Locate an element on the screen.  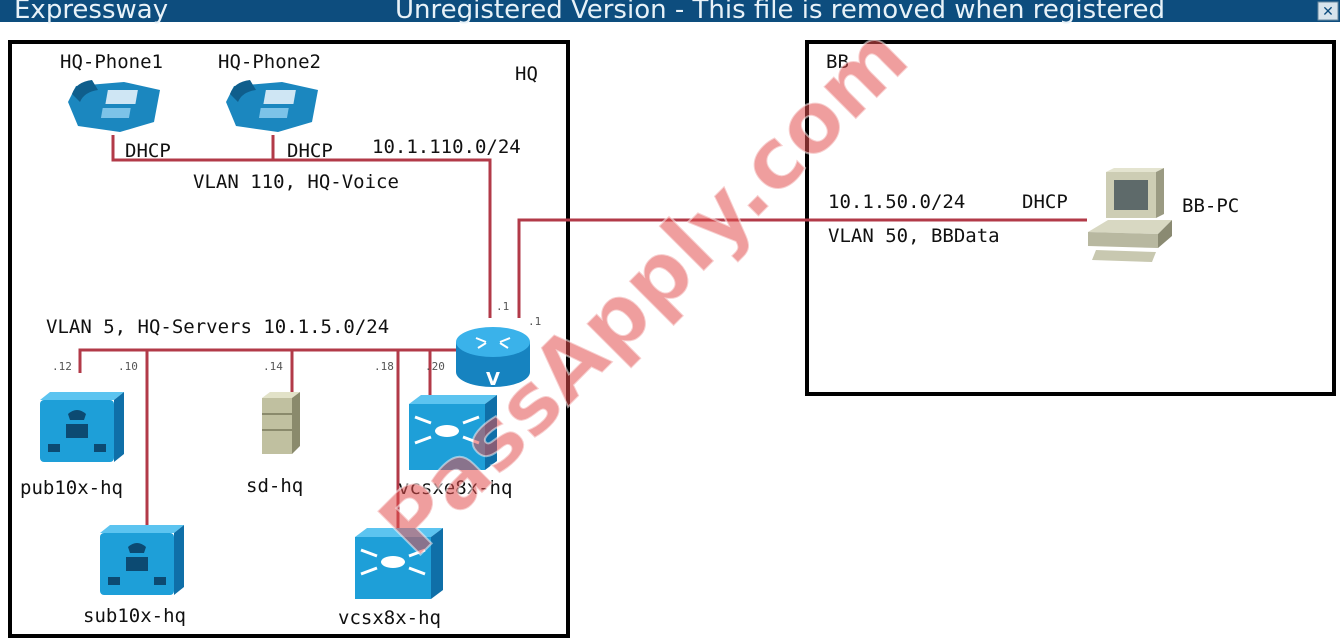
hq-voice-vlan: VLAN 110, HQ-Voice is located at coordinates (296, 182).